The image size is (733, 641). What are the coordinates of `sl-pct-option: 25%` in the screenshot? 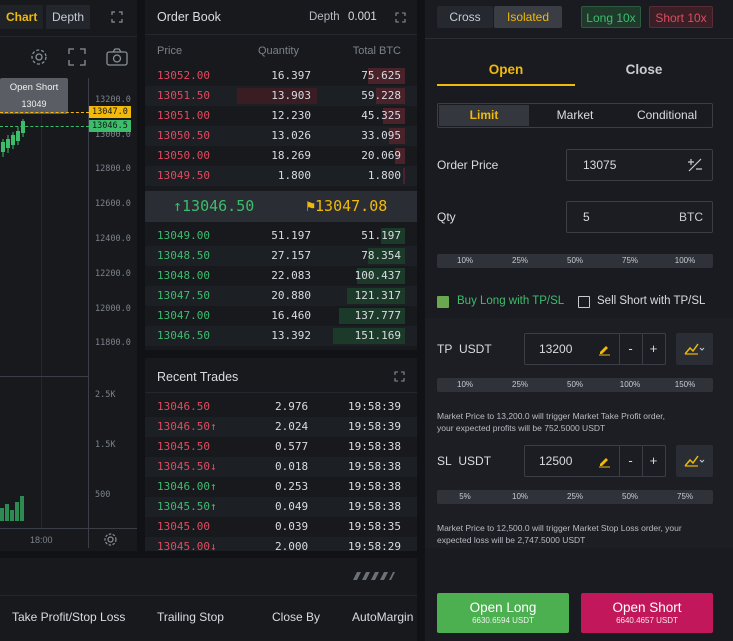 It's located at (575, 497).